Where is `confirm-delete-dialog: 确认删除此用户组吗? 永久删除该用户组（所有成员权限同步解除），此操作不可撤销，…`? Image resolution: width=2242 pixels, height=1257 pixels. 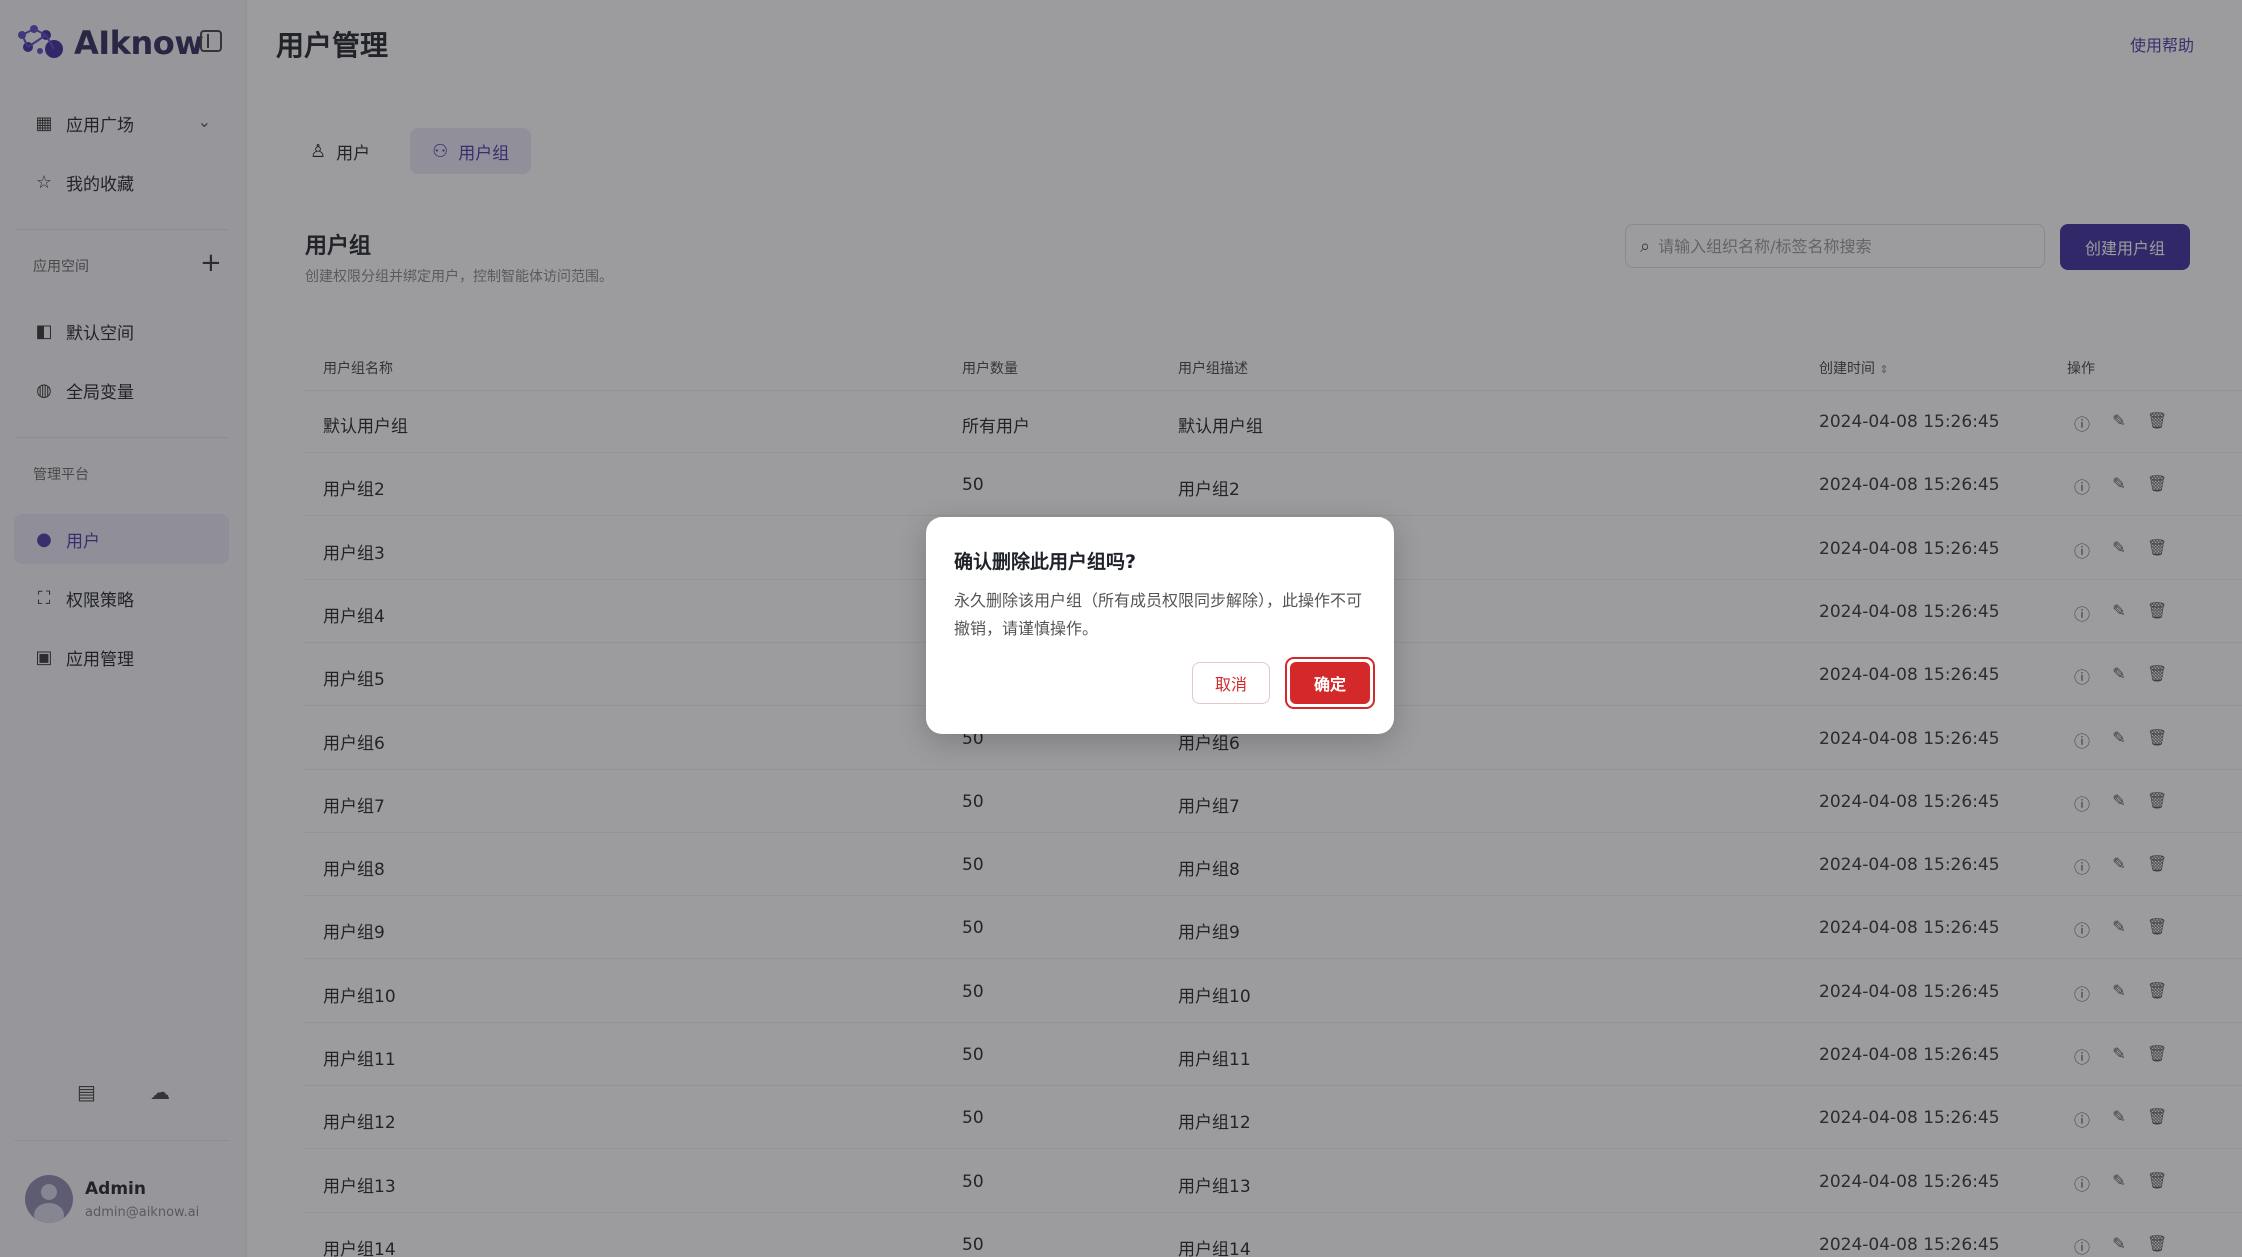 confirm-delete-dialog: 确认删除此用户组吗? 永久删除该用户组（所有成员权限同步解除），此操作不可撤销，… is located at coordinates (1160, 625).